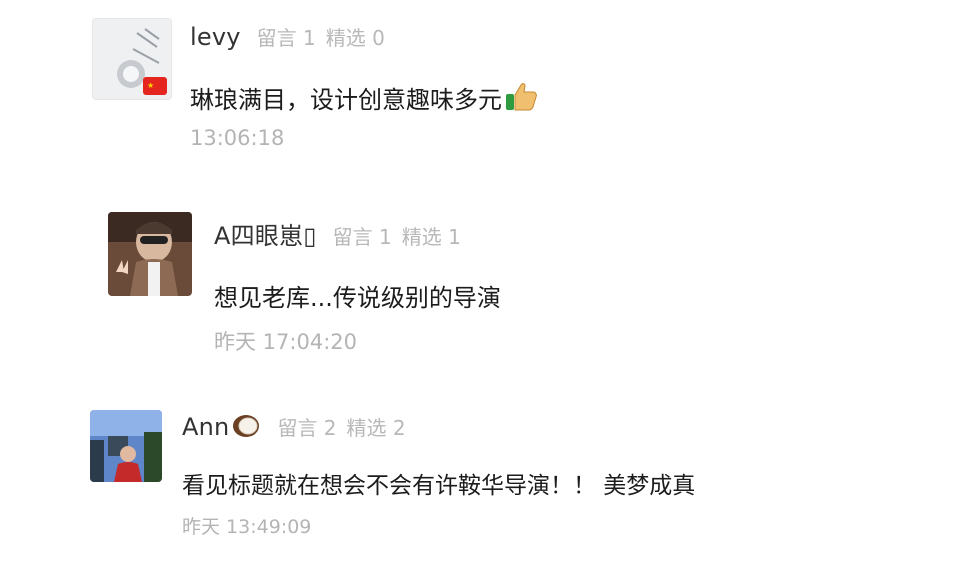 The image size is (956, 568). I want to click on comment-timestamp: 昨天 13:49:09, so click(247, 527).